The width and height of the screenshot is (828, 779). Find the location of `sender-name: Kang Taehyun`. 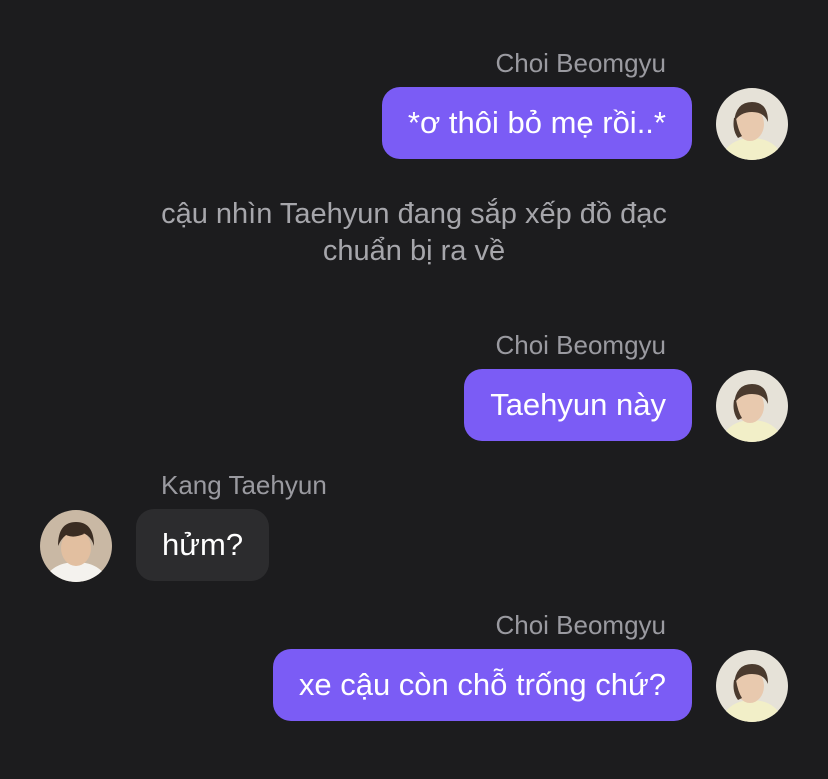

sender-name: Kang Taehyun is located at coordinates (244, 485).